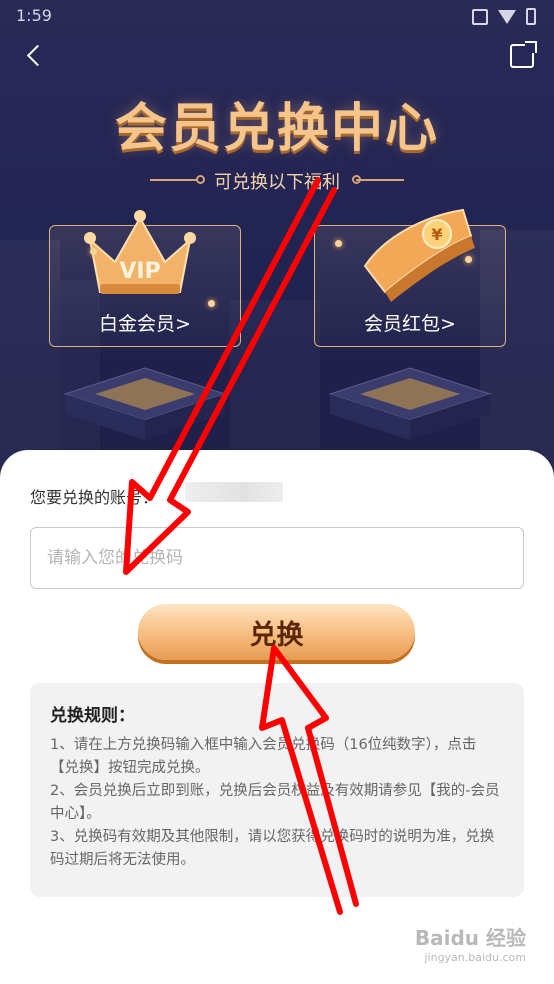  What do you see at coordinates (140, 252) in the screenshot?
I see `vip-crown-icon: VIP` at bounding box center [140, 252].